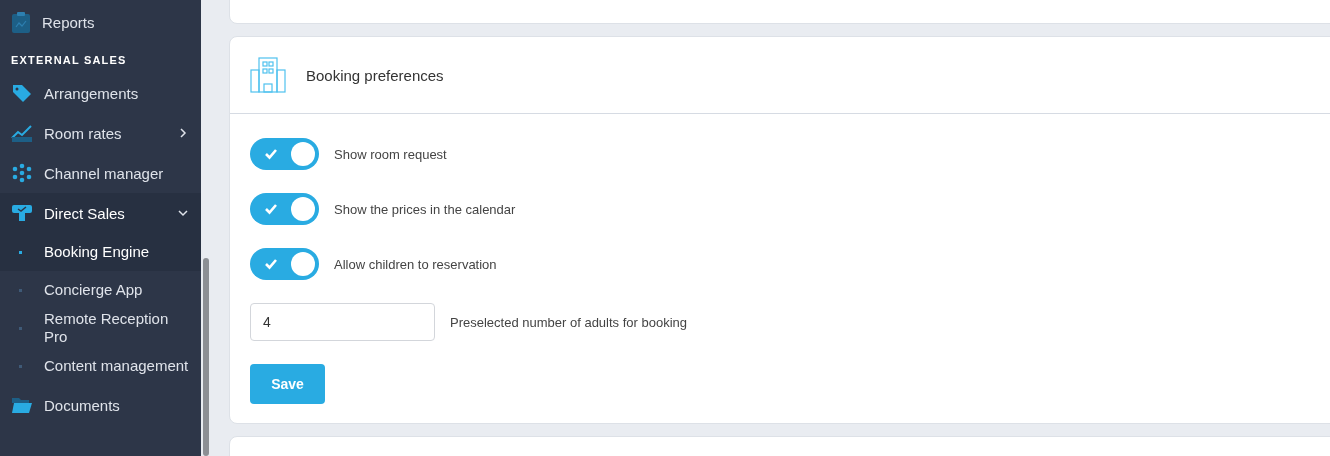 This screenshot has height=456, width=1330. I want to click on sidebar-subitem: Concierge App, so click(100, 290).